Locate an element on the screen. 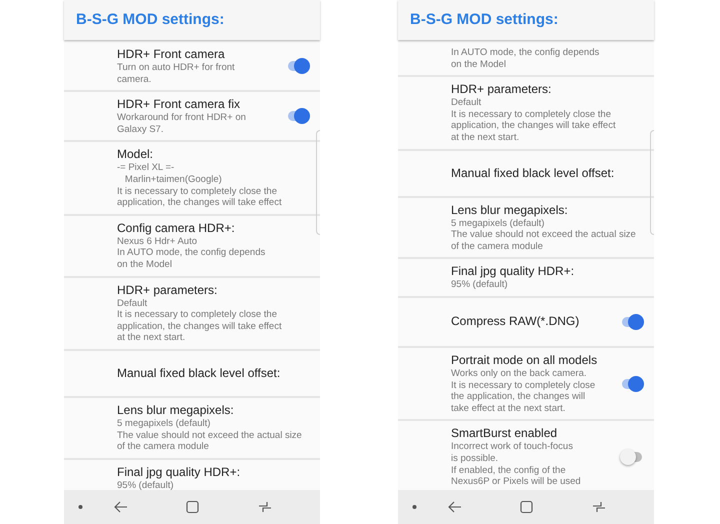 This screenshot has width=720, height=524. settings-row: Config camera HDR+: Nexus 6 Hdr+ Auto In AUTO mode, the config depends on the Model is located at coordinates (192, 247).